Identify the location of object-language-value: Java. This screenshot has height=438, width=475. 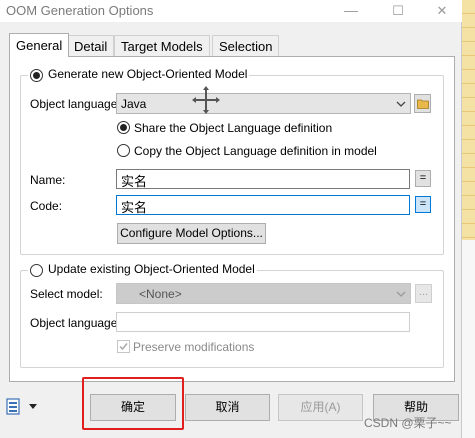
(134, 104).